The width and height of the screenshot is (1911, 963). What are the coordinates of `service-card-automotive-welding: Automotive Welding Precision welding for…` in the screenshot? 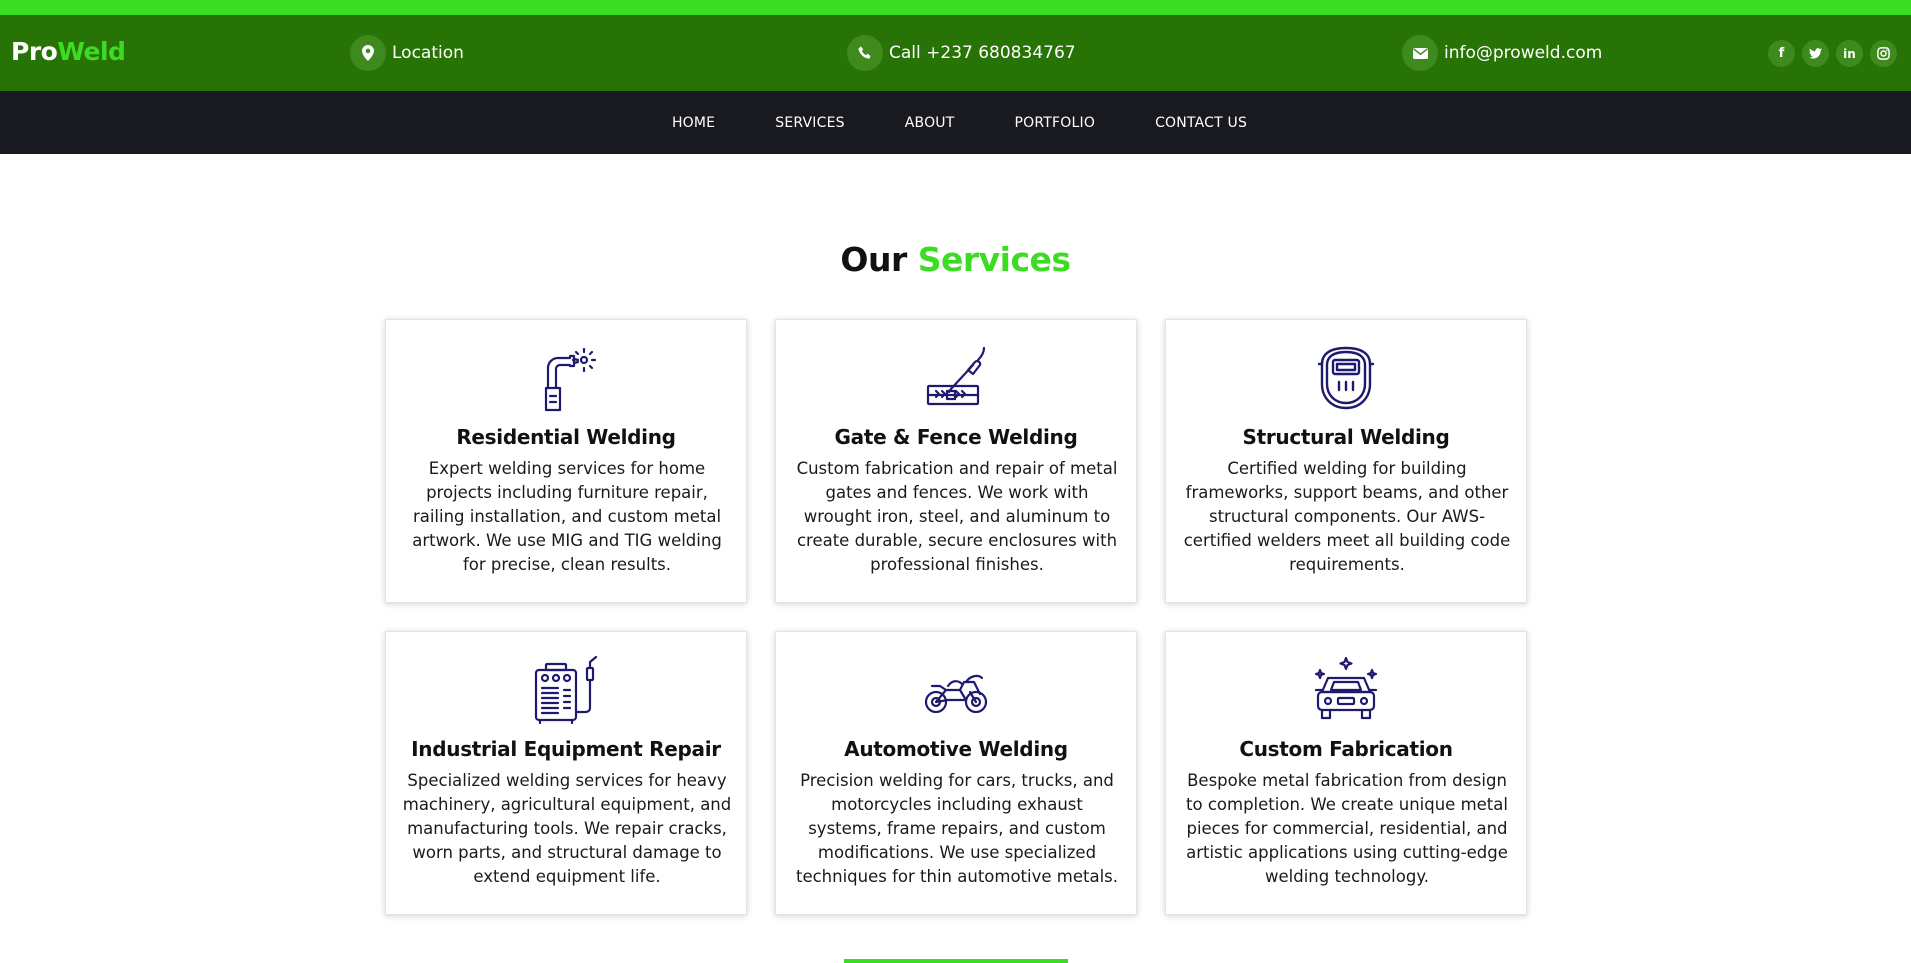 It's located at (956, 773).